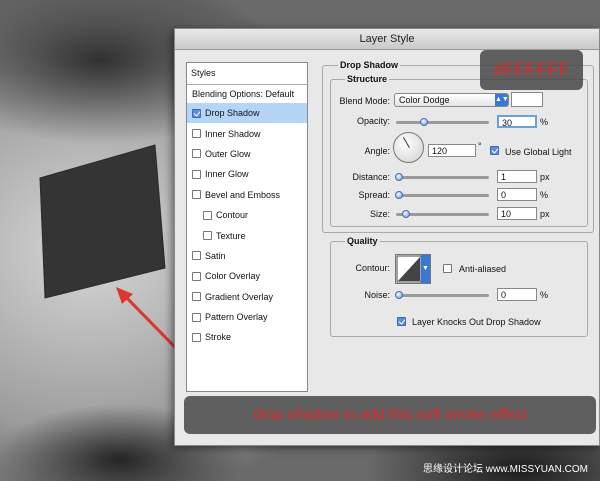  Describe the element at coordinates (401, 321) in the screenshot. I see `knockout-checkbox` at that location.